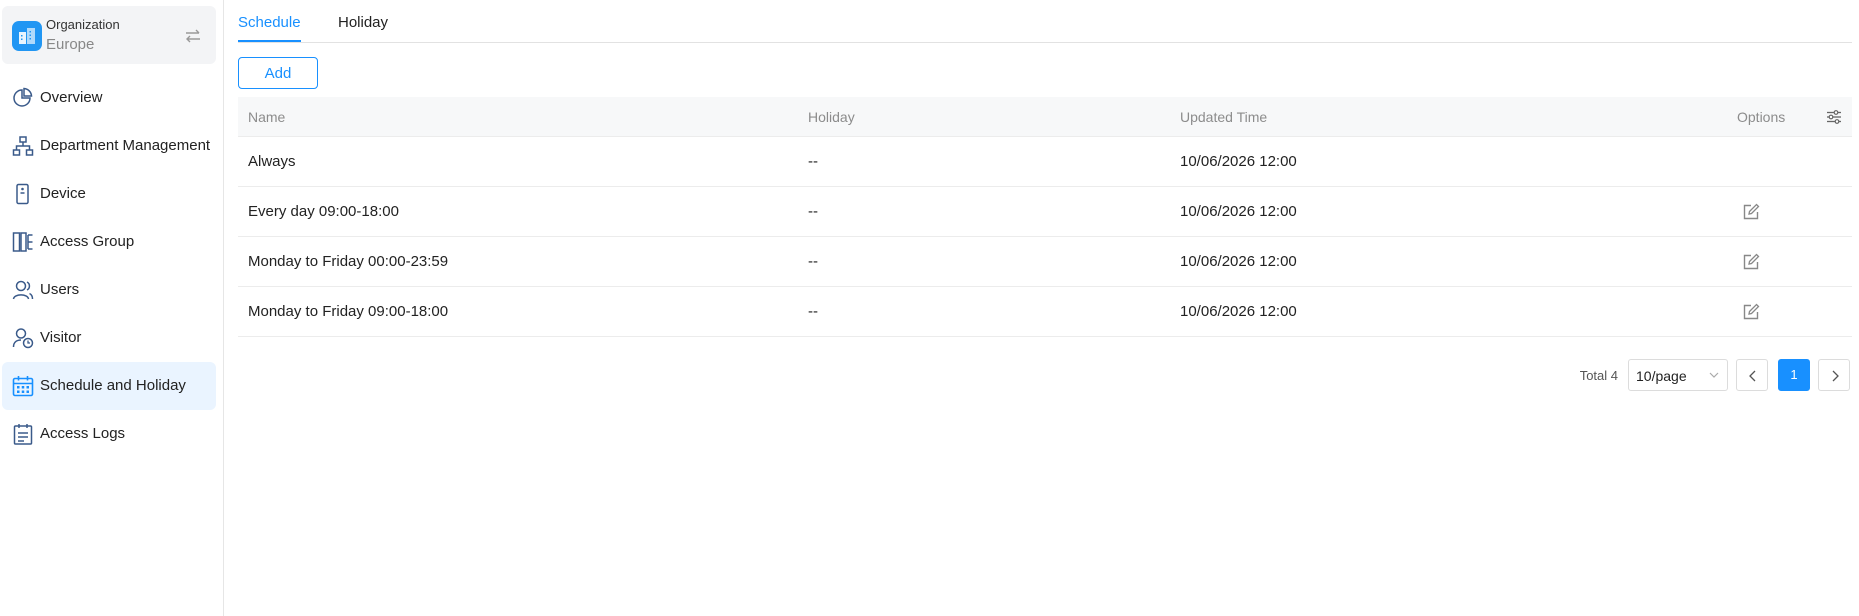  I want to click on organization-name: Europe, so click(70, 44).